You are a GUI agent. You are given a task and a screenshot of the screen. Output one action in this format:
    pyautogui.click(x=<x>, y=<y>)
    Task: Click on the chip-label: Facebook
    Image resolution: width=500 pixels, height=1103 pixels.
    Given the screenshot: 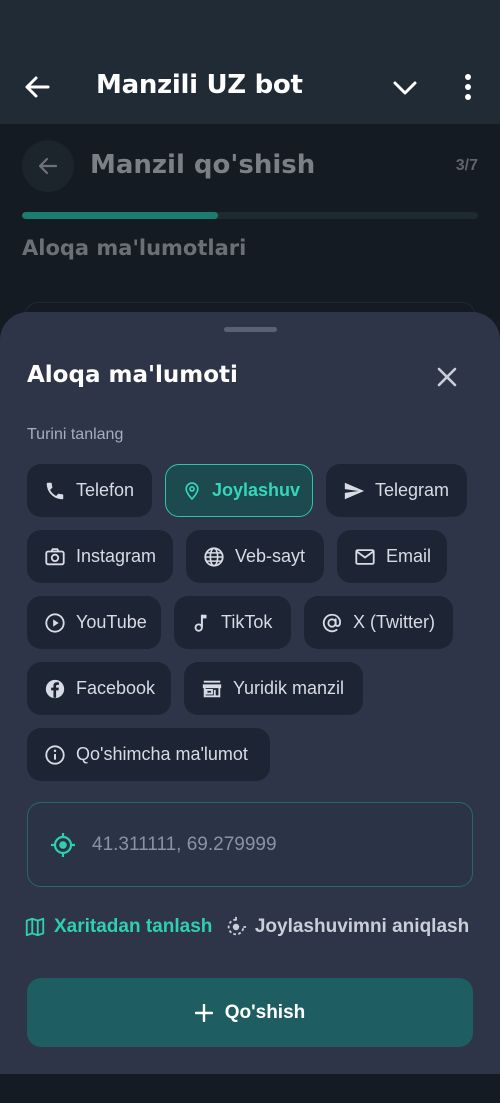 What is the action you would take?
    pyautogui.click(x=116, y=688)
    